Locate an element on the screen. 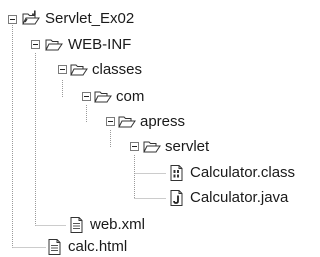 Image resolution: width=320 pixels, height=257 pixels. tree-node-label: apress is located at coordinates (163, 121).